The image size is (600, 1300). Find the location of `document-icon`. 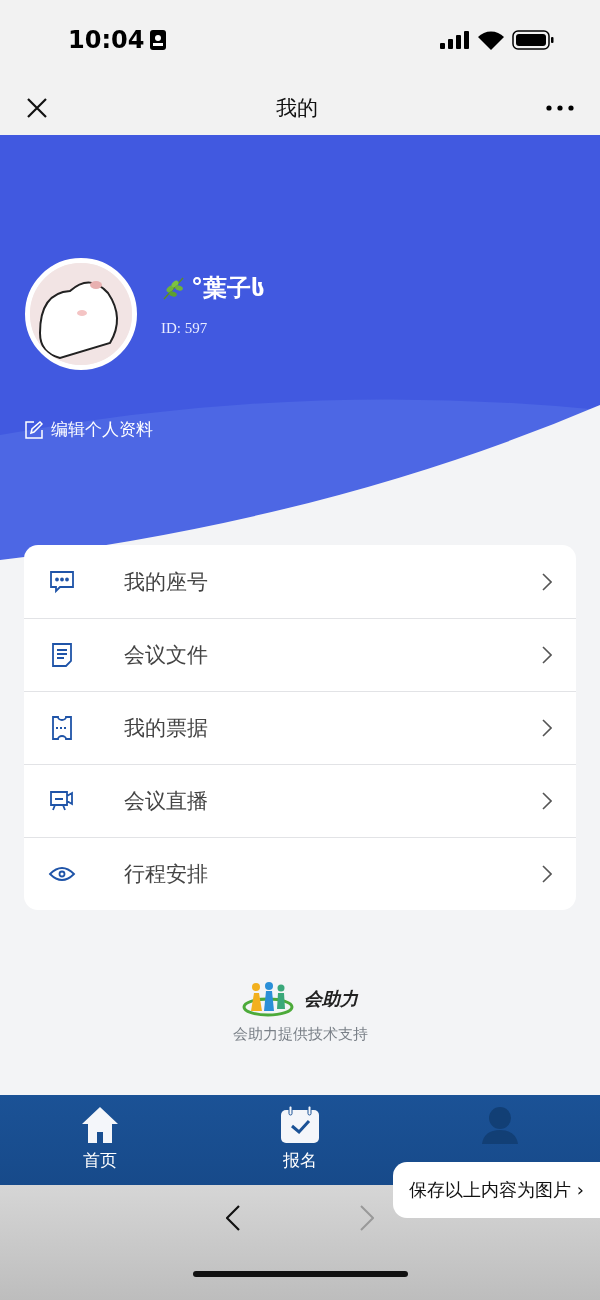

document-icon is located at coordinates (62, 655).